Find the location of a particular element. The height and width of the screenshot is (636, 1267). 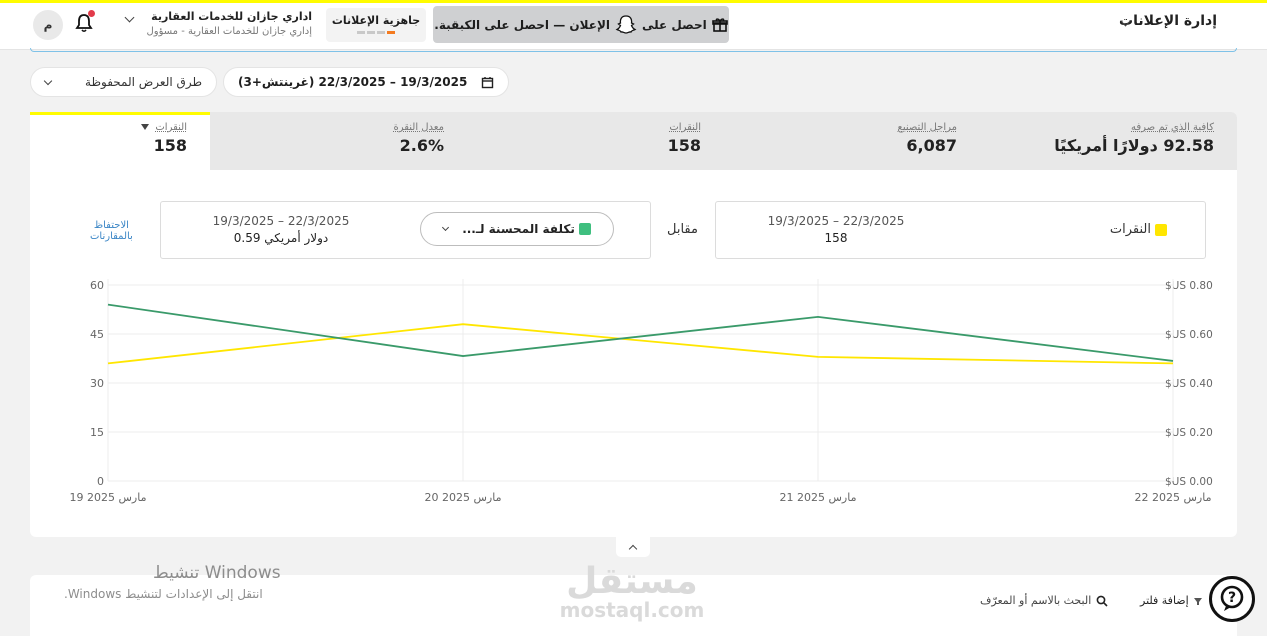

account-role: إداري جازان للخدمات العقارية - مسؤول is located at coordinates (229, 31).